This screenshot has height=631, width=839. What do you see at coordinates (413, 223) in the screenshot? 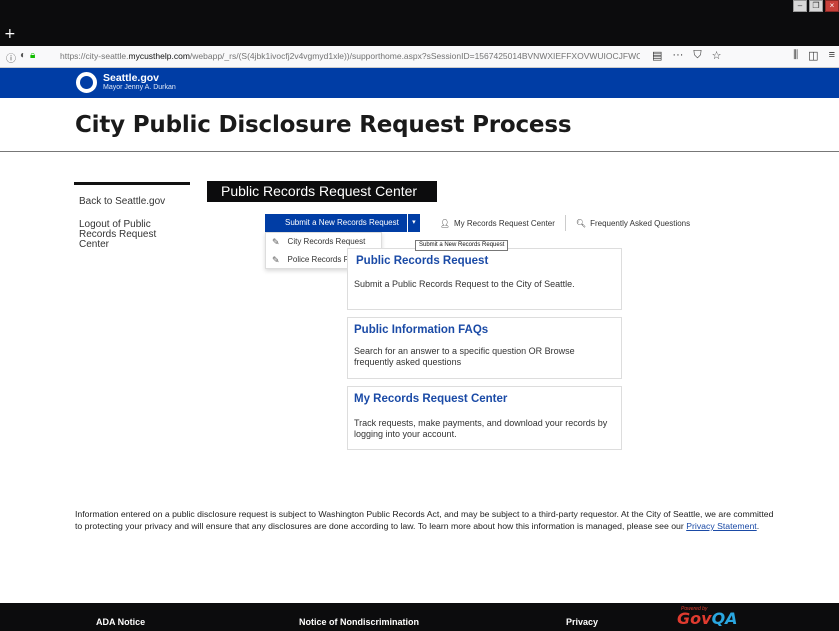
I see `chevron-down-icon: ▾` at bounding box center [413, 223].